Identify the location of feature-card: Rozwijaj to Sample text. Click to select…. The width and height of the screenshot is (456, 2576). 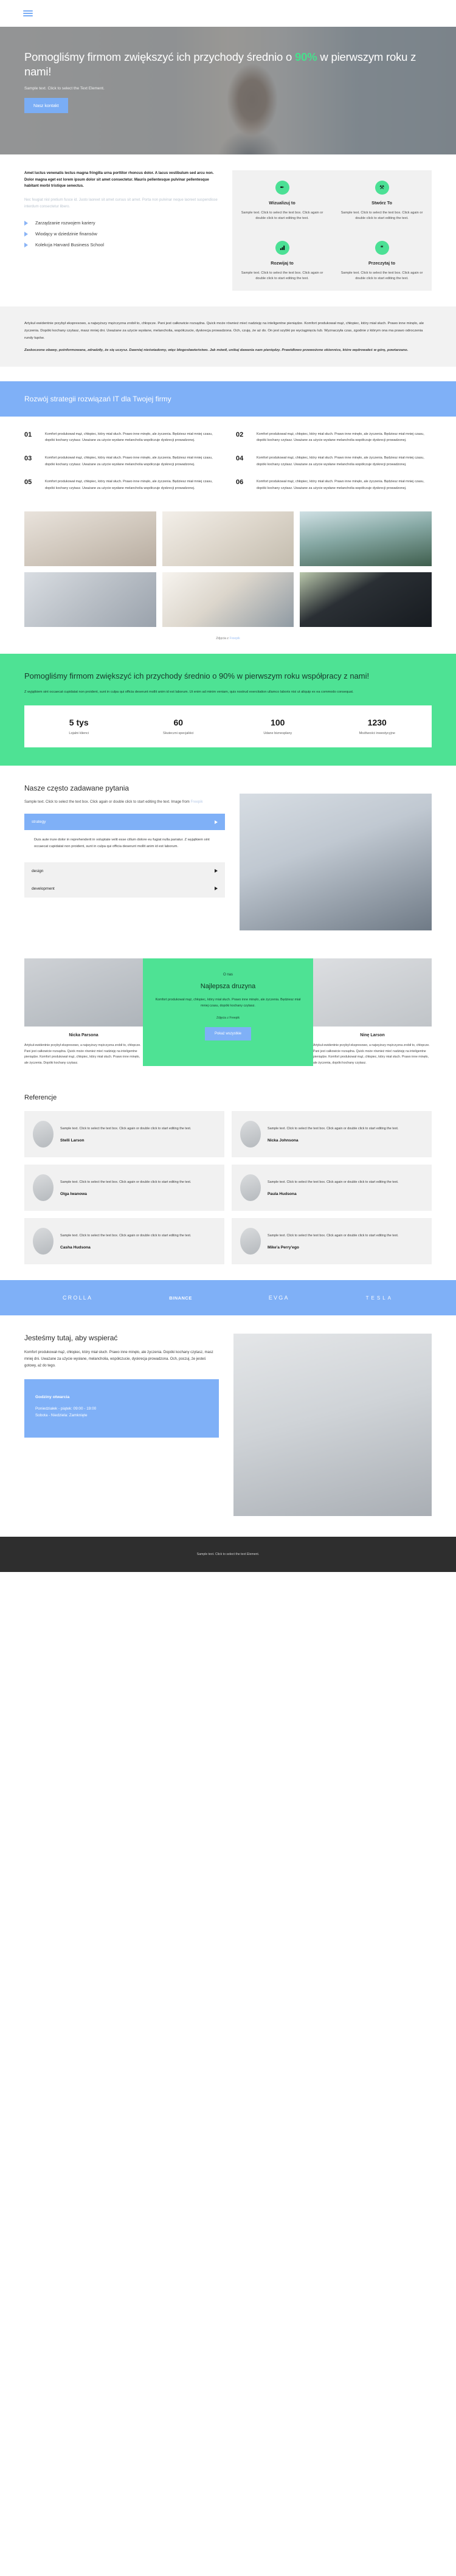
(282, 260).